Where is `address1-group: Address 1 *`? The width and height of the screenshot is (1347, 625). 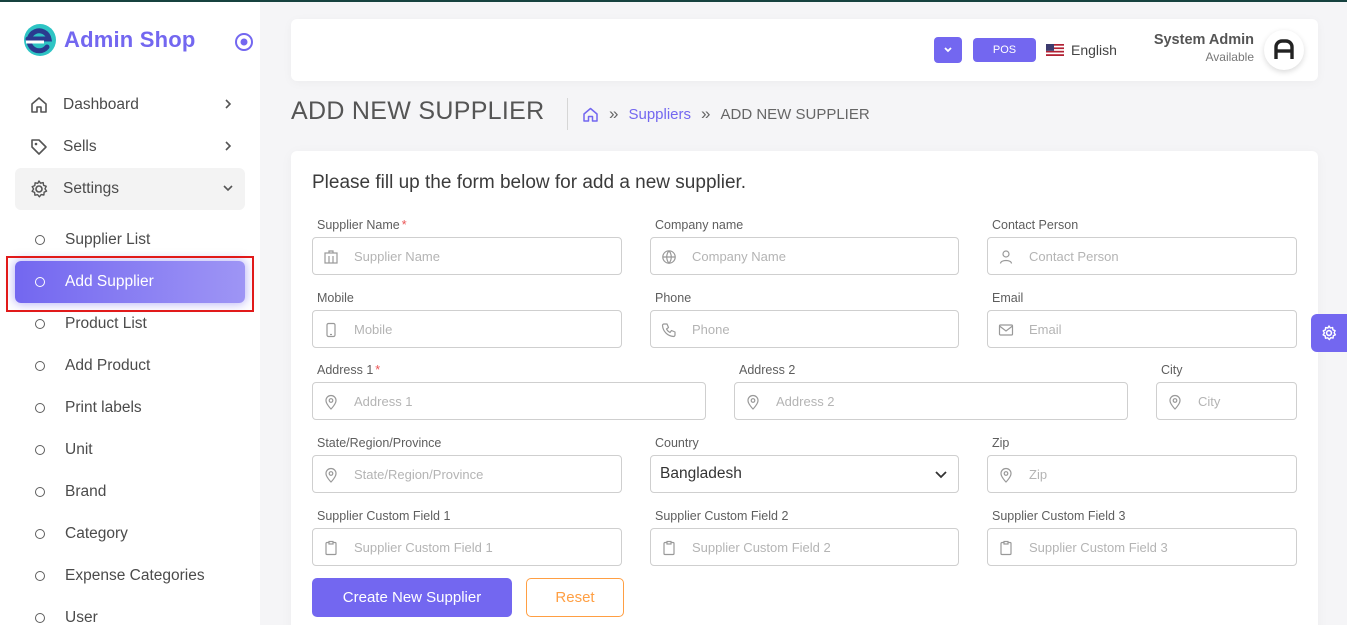
address1-group: Address 1 * is located at coordinates (509, 391).